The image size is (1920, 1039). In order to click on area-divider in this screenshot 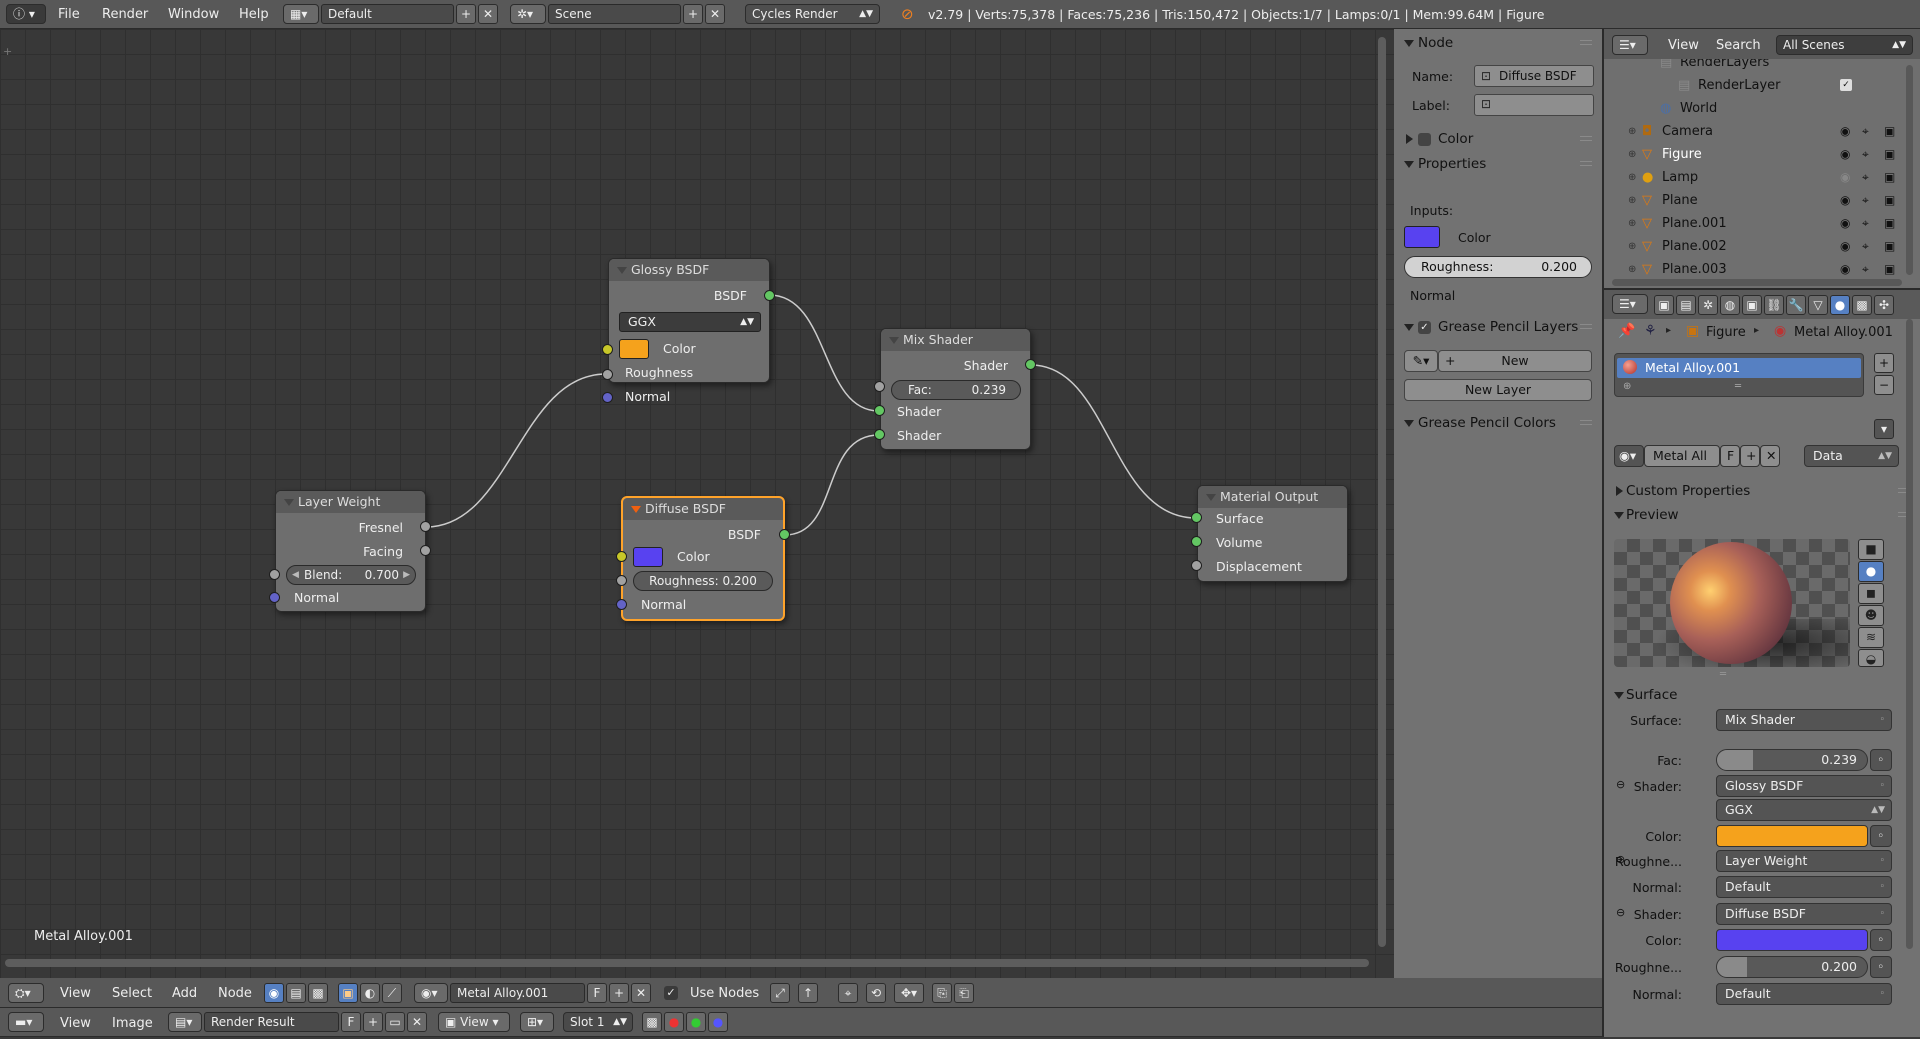, I will do `click(1603, 533)`.